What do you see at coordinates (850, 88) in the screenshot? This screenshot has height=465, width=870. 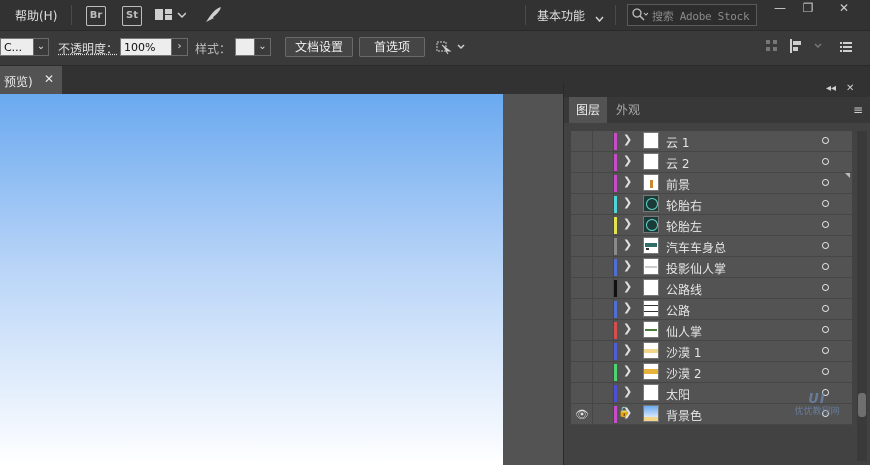 I see `close-panel-icon: ✕` at bounding box center [850, 88].